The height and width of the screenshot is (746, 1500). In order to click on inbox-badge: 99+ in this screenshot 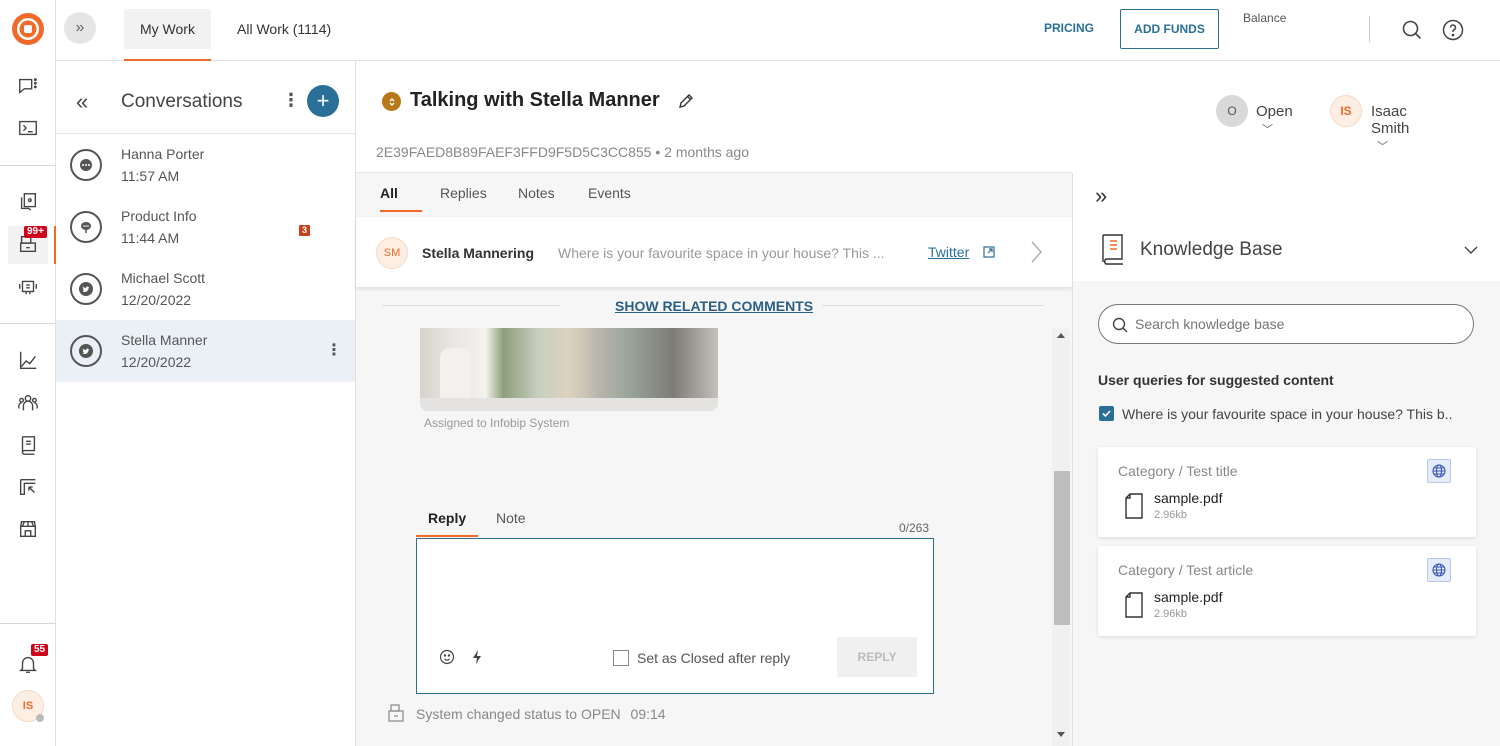, I will do `click(35, 232)`.